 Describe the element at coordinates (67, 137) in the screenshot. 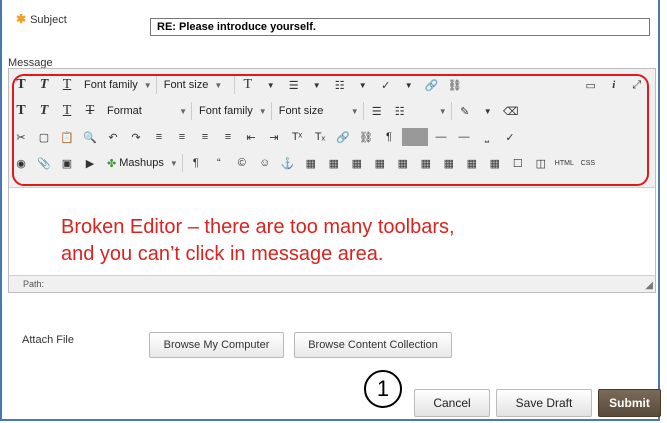

I see `paste-icon: 📋` at that location.